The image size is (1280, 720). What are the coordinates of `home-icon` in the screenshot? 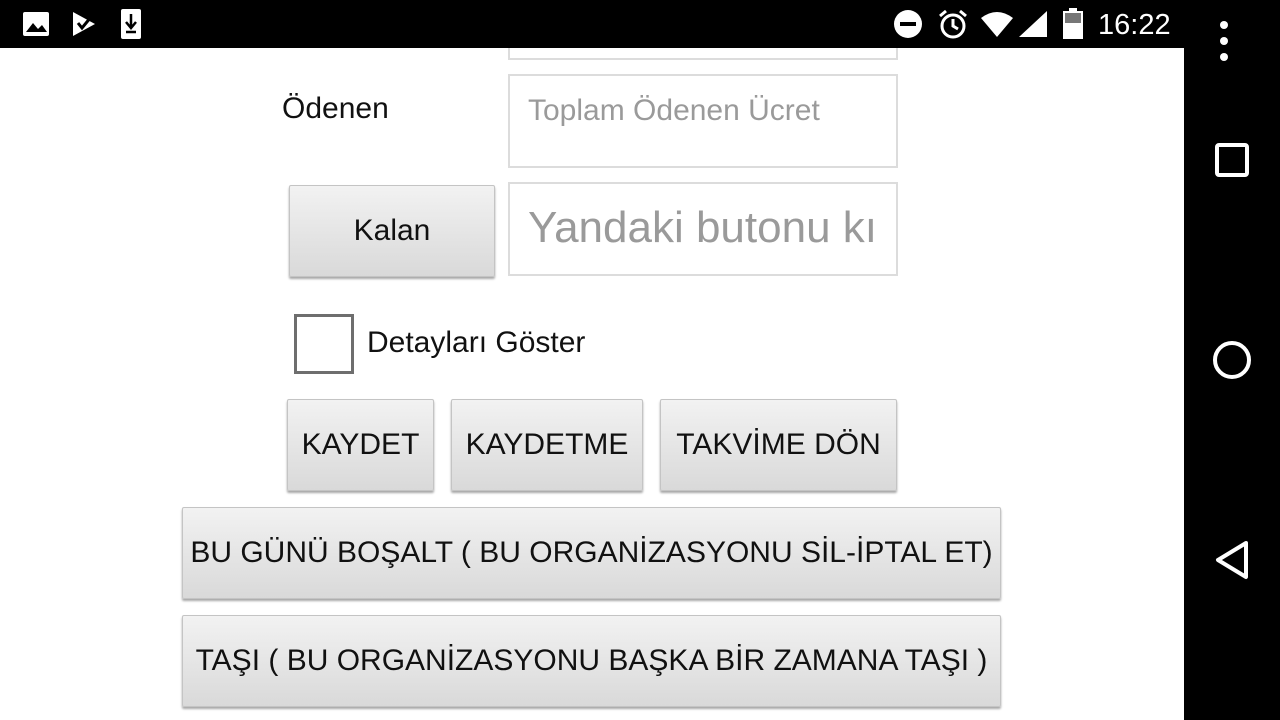 It's located at (1232, 362).